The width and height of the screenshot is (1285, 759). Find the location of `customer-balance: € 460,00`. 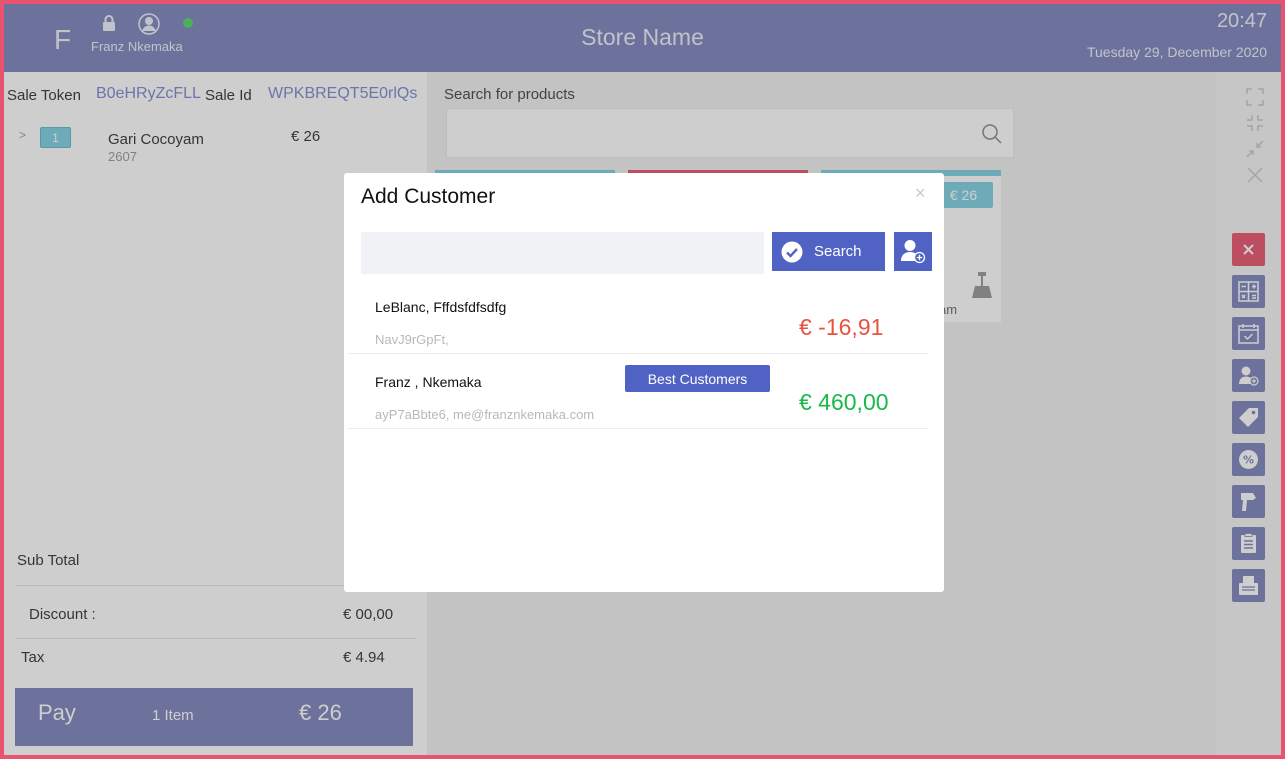

customer-balance: € 460,00 is located at coordinates (844, 402).